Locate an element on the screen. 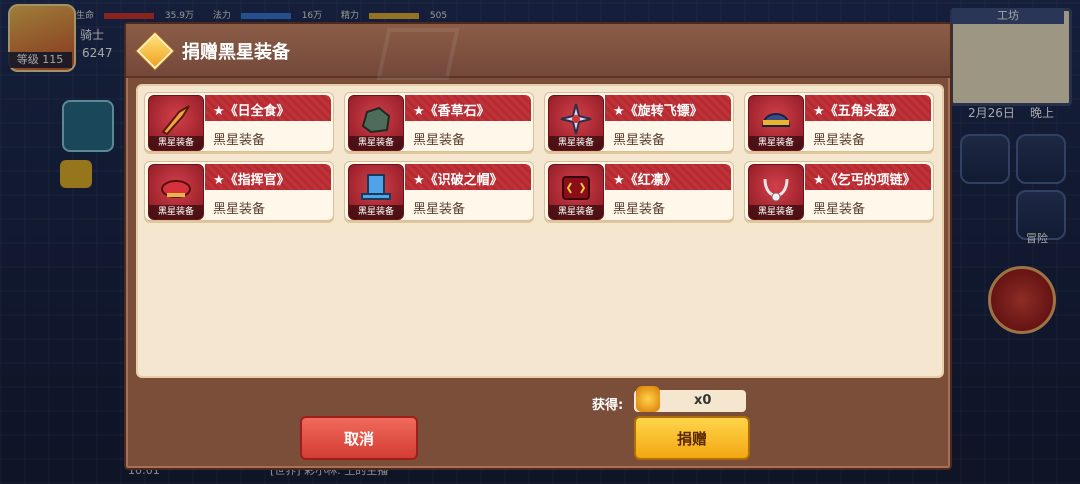 Image resolution: width=1080 pixels, height=484 pixels. item-name: ★《红凛》 is located at coordinates (645, 180).